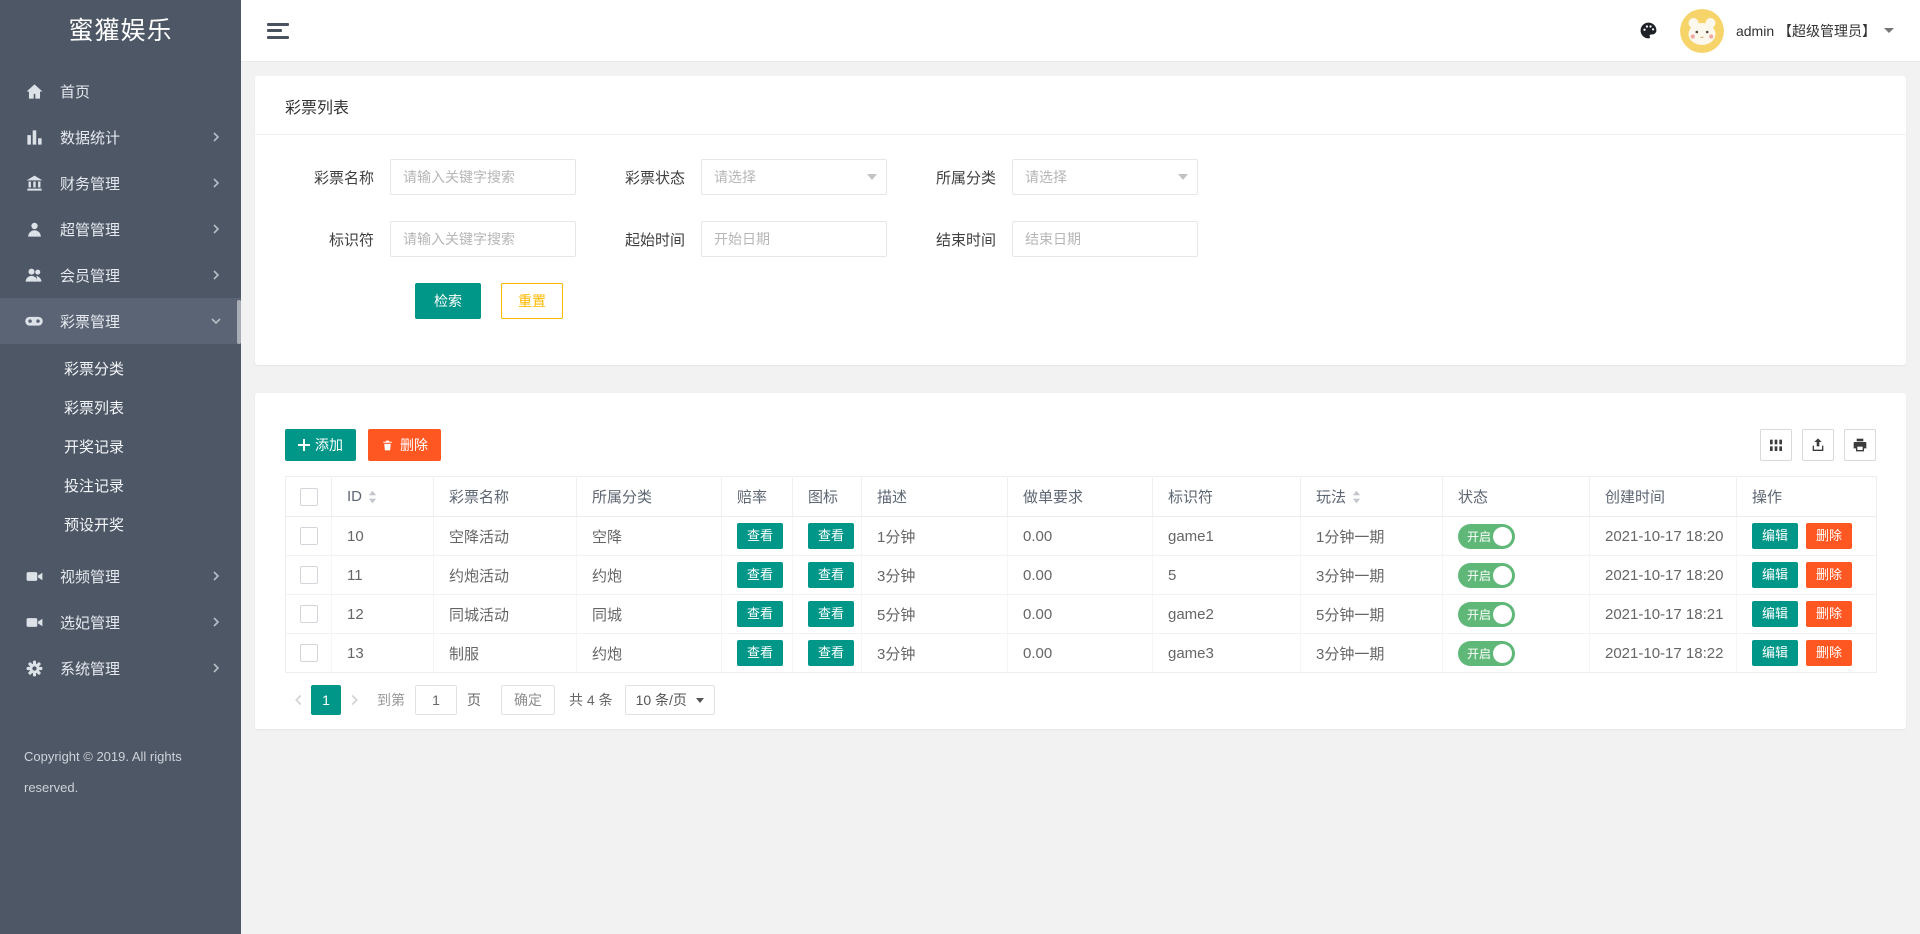 The image size is (1920, 934). Describe the element at coordinates (1805, 30) in the screenshot. I see `user-name: admin 【超级管理员】` at that location.